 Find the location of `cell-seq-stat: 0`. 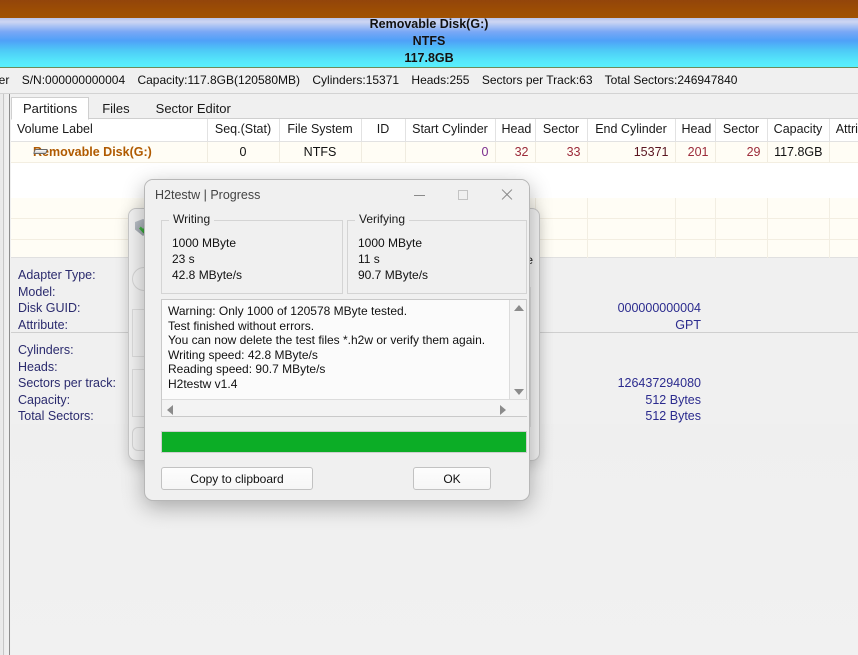

cell-seq-stat: 0 is located at coordinates (243, 152).